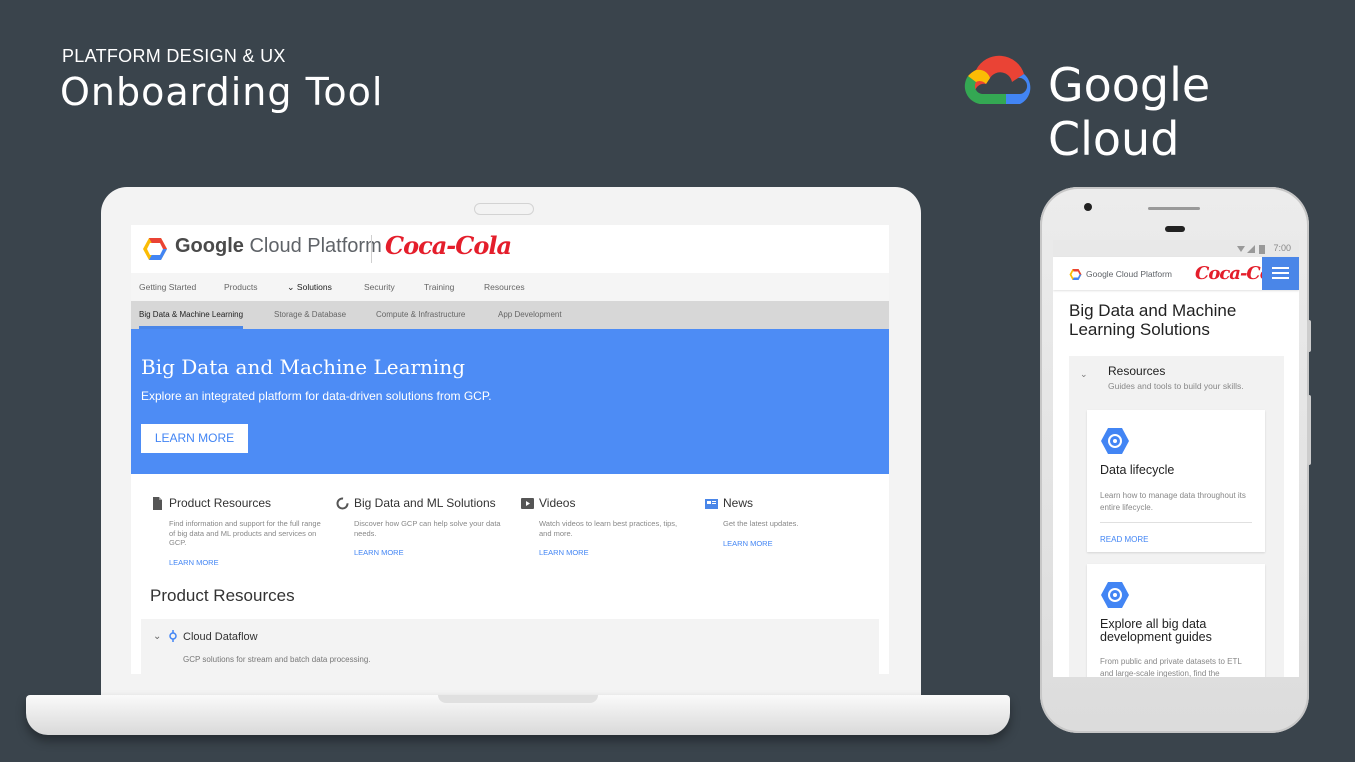  What do you see at coordinates (420, 314) in the screenshot?
I see `tab-compute-infrastructure: Compute & Infrastructure` at bounding box center [420, 314].